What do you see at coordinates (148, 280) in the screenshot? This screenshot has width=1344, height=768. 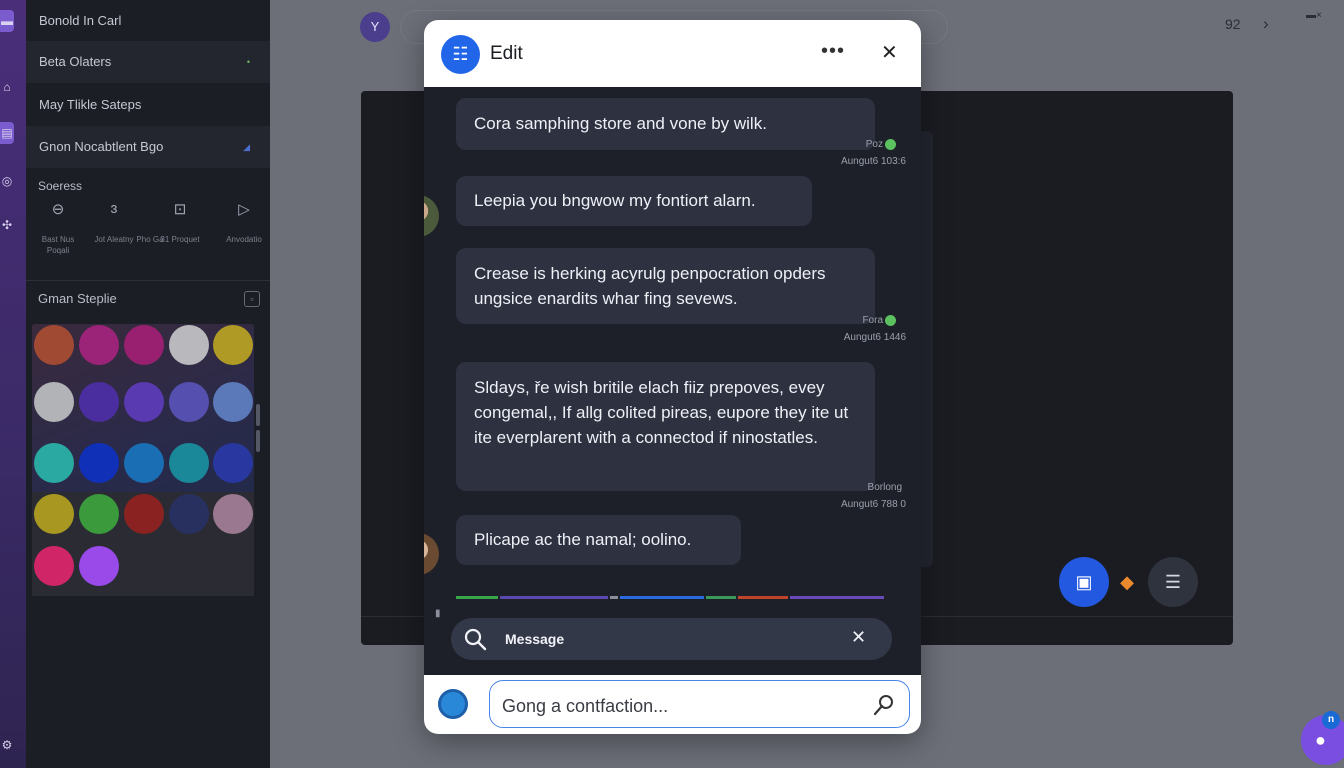 I see `divider` at bounding box center [148, 280].